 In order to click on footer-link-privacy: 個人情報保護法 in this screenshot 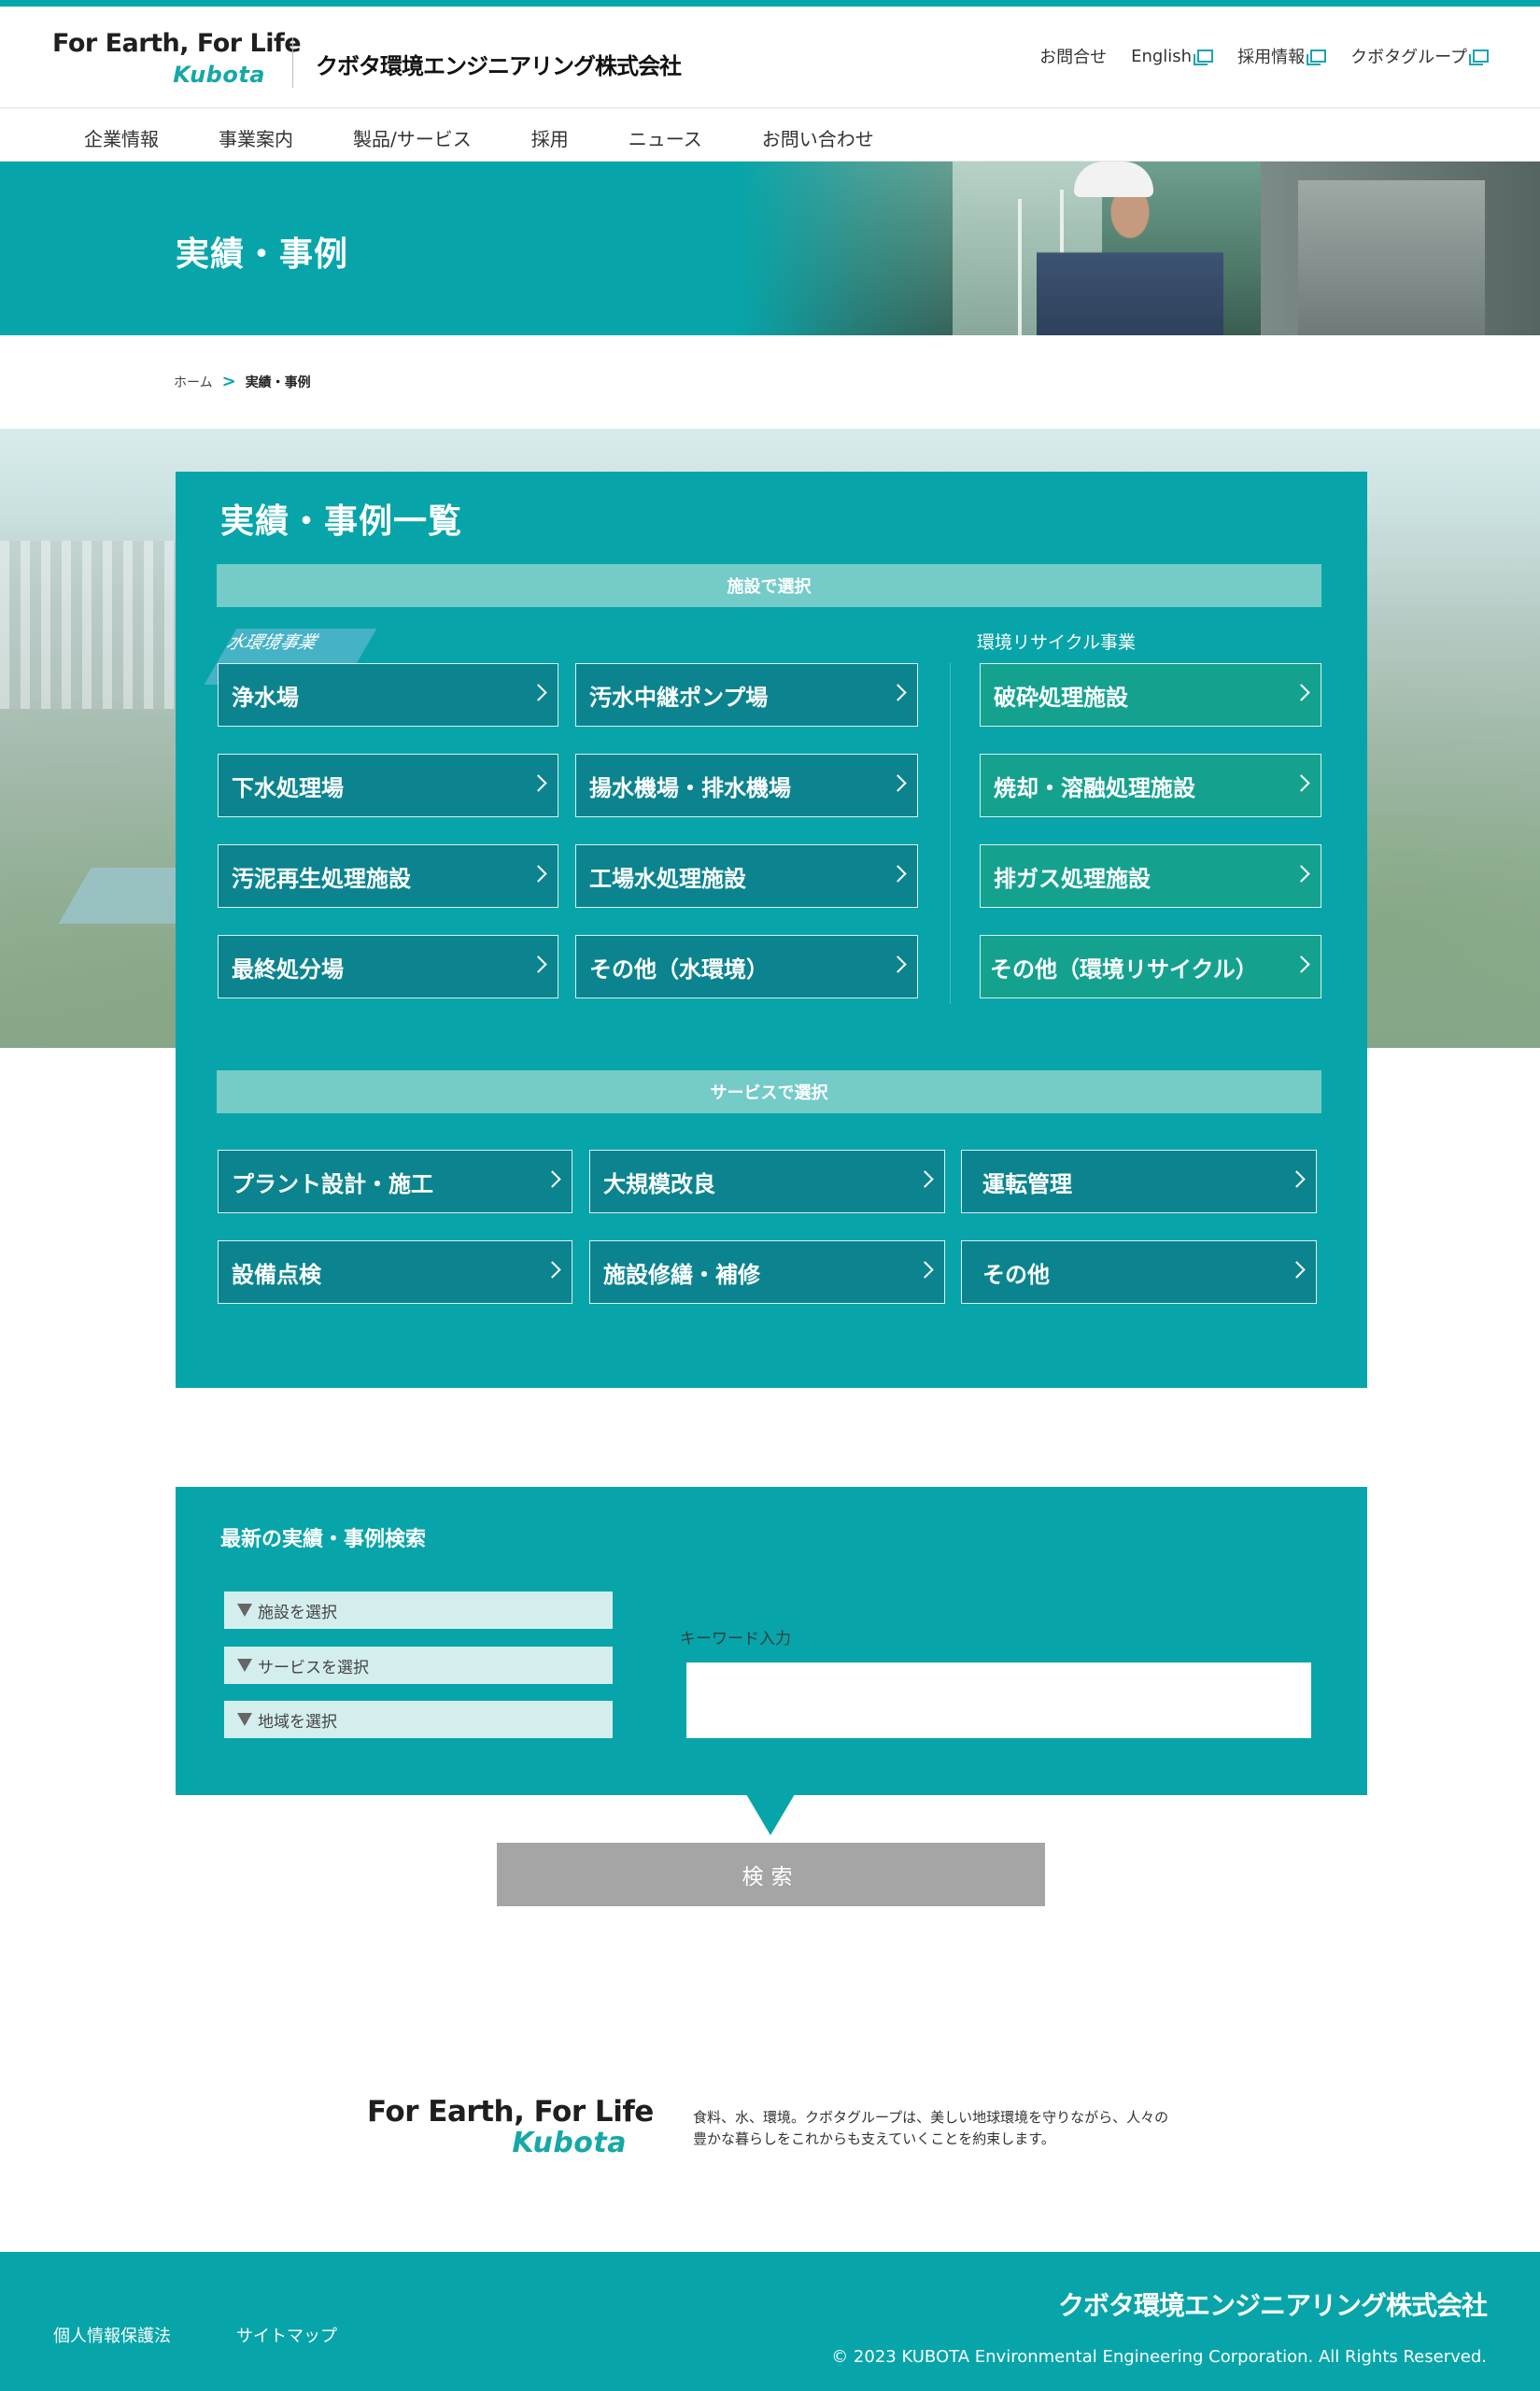, I will do `click(112, 2335)`.